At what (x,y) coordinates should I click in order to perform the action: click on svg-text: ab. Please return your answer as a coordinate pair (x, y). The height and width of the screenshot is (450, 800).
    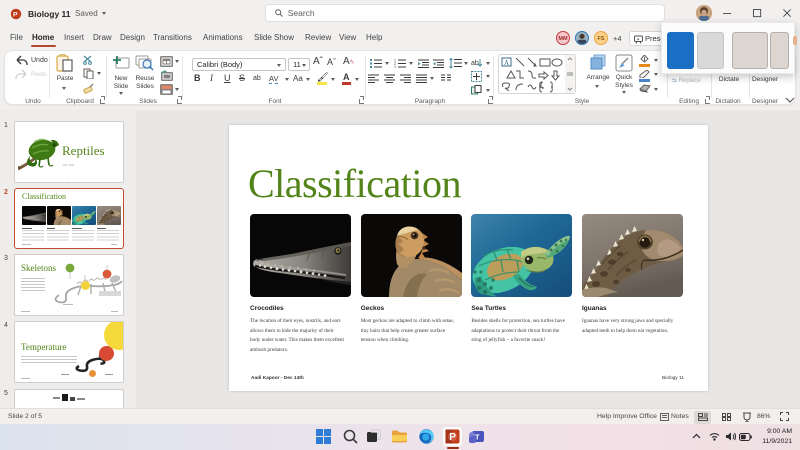
    Looking at the image, I should click on (475, 63).